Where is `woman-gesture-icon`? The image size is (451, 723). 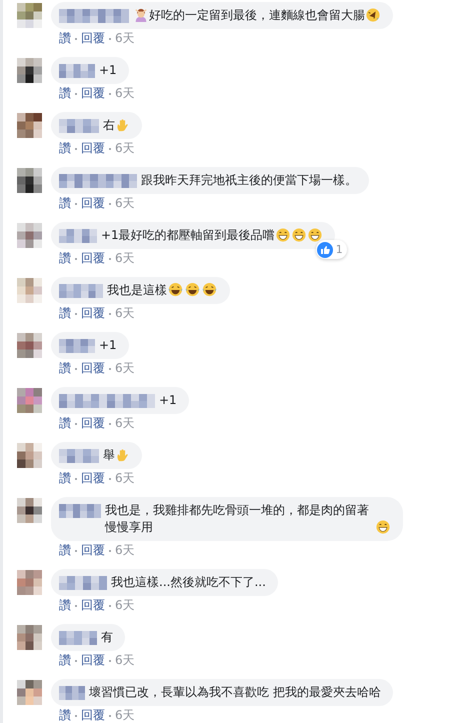 woman-gesture-icon is located at coordinates (141, 15).